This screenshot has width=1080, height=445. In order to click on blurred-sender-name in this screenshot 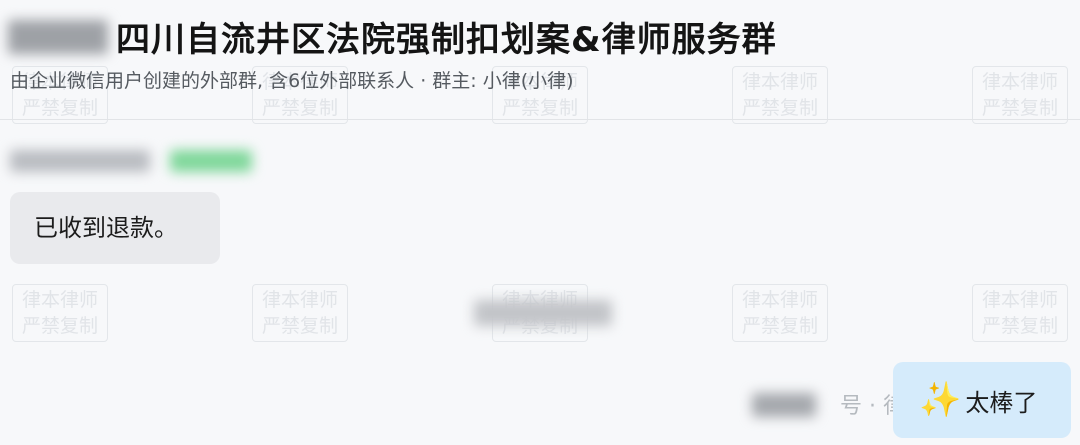, I will do `click(80, 161)`.